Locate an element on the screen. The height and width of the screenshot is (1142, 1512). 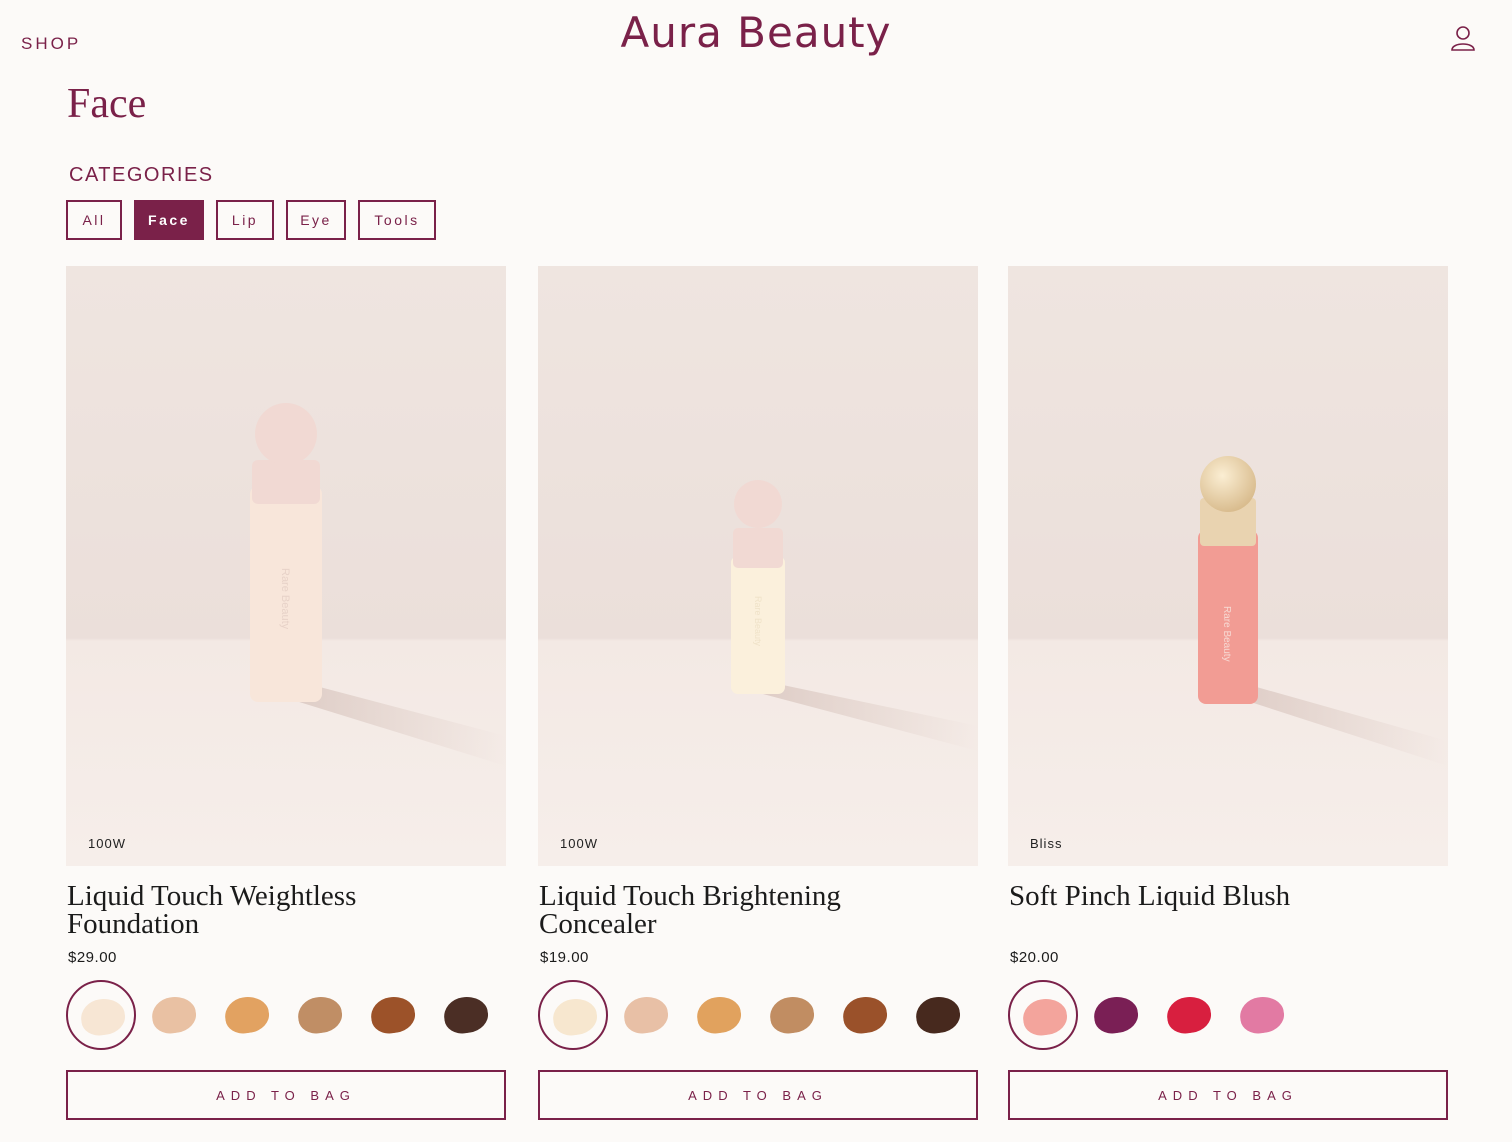
brand-logo: Aura Beauty is located at coordinates (756, 32).